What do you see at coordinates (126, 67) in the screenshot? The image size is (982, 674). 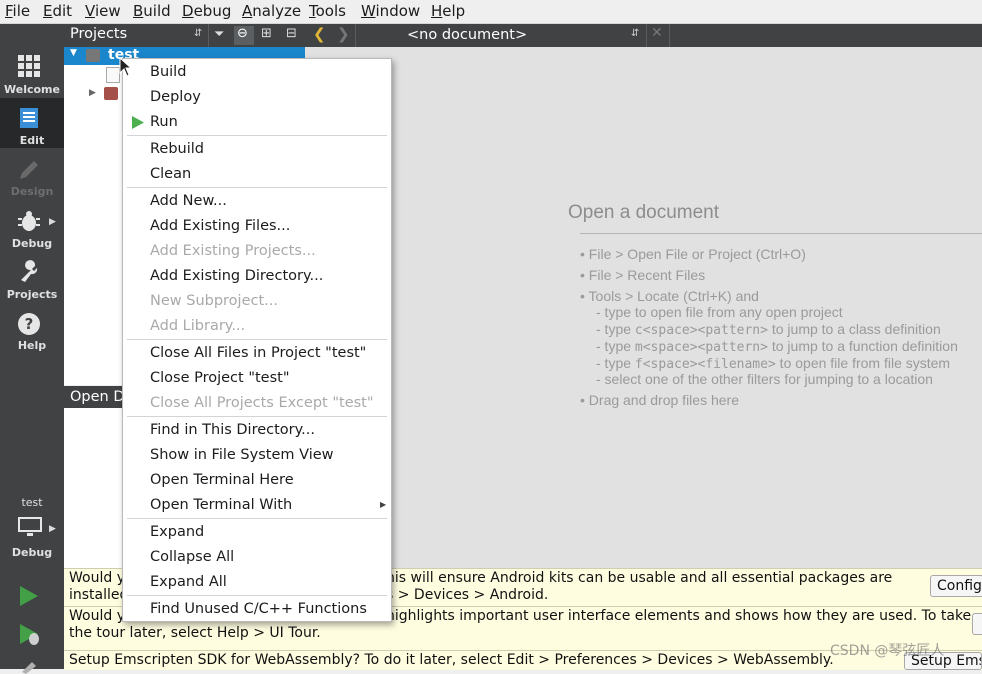 I see `mouse-cursor-icon` at bounding box center [126, 67].